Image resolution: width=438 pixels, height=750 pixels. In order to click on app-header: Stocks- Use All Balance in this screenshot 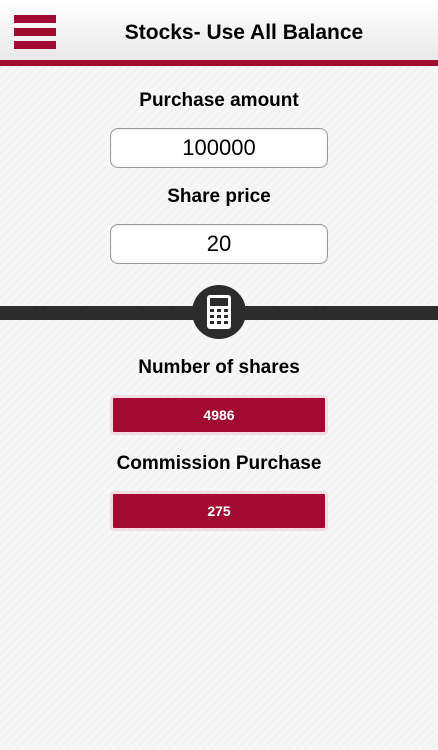, I will do `click(219, 33)`.